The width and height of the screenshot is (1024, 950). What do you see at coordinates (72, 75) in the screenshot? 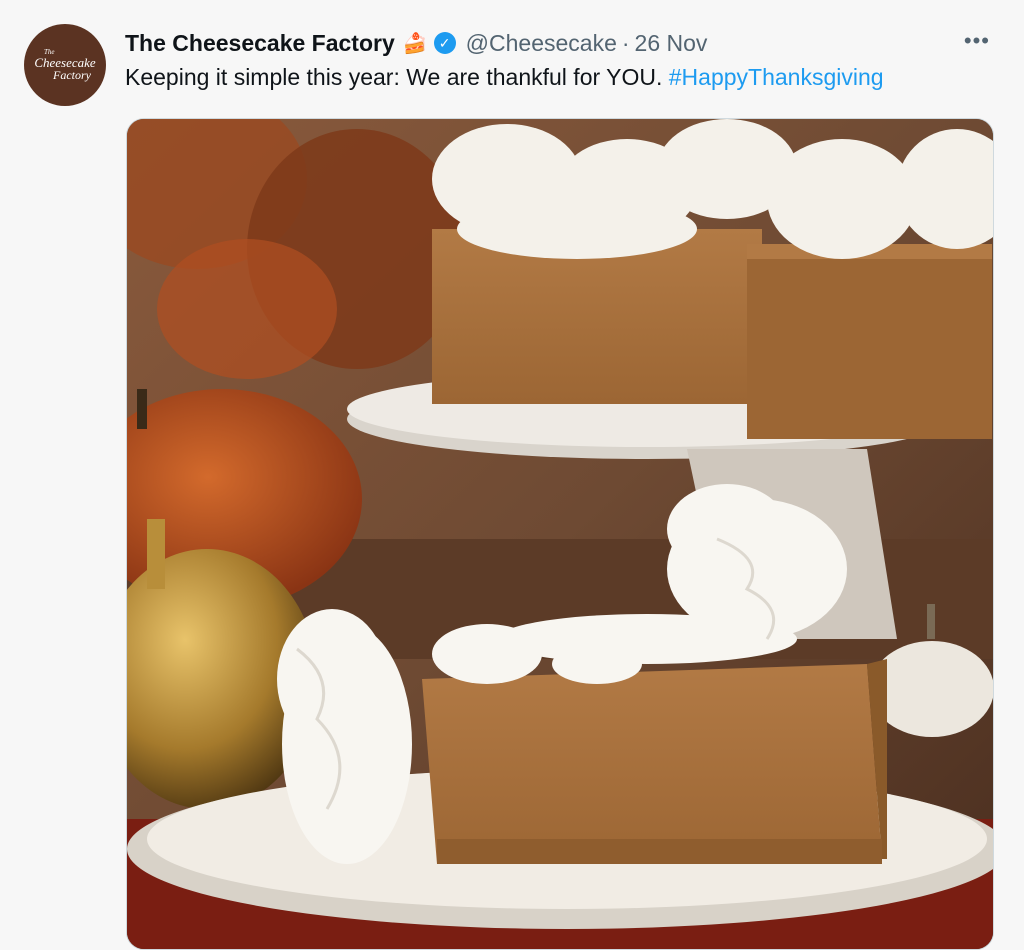
I see `avatar-logo-line2: Factory` at bounding box center [72, 75].